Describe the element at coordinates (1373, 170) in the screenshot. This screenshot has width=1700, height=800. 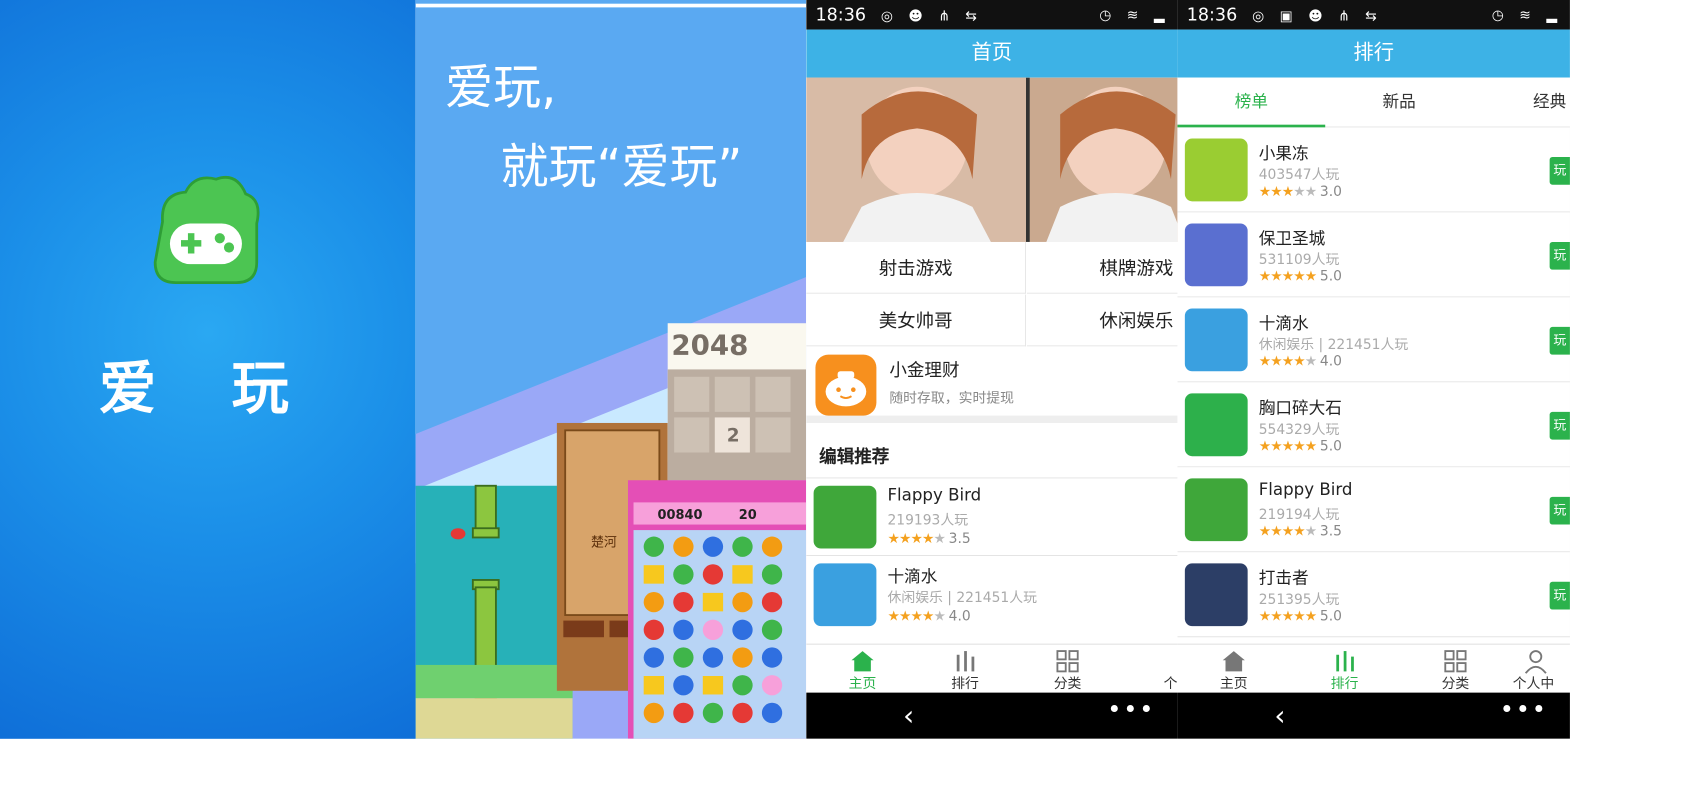
I see `list-item: 小果冻 403547人玩 ★★★★★ 3.0 玩` at that location.